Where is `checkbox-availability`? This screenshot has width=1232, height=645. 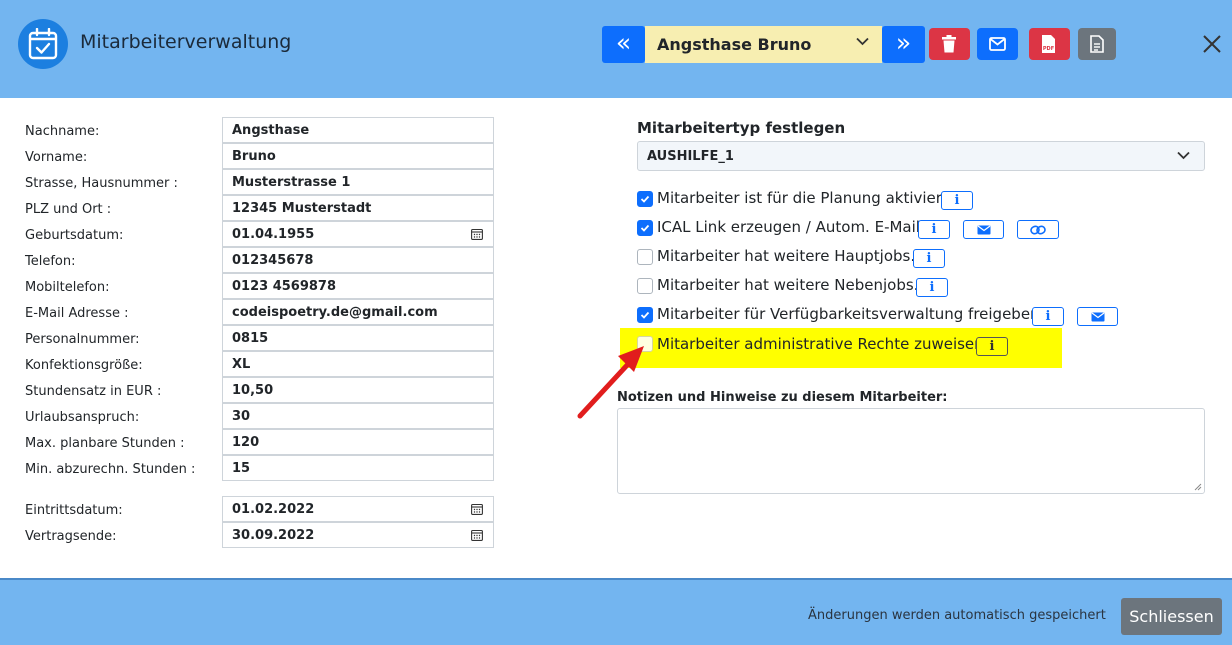
checkbox-availability is located at coordinates (645, 315).